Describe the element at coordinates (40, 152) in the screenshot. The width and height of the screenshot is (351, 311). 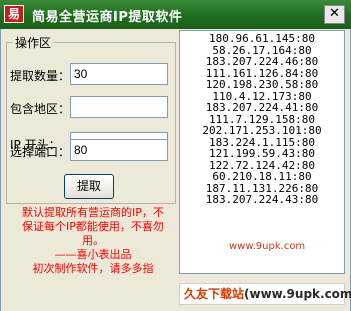
I see `port-label: 选择端口：` at that location.